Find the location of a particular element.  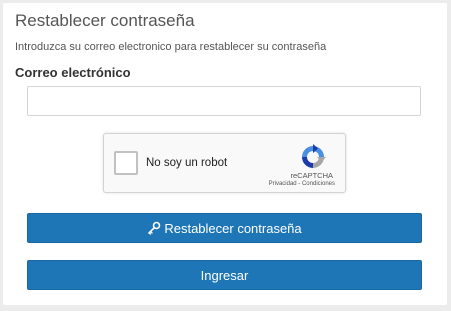

reset-password-button: Restablecer contraseña is located at coordinates (224, 228).